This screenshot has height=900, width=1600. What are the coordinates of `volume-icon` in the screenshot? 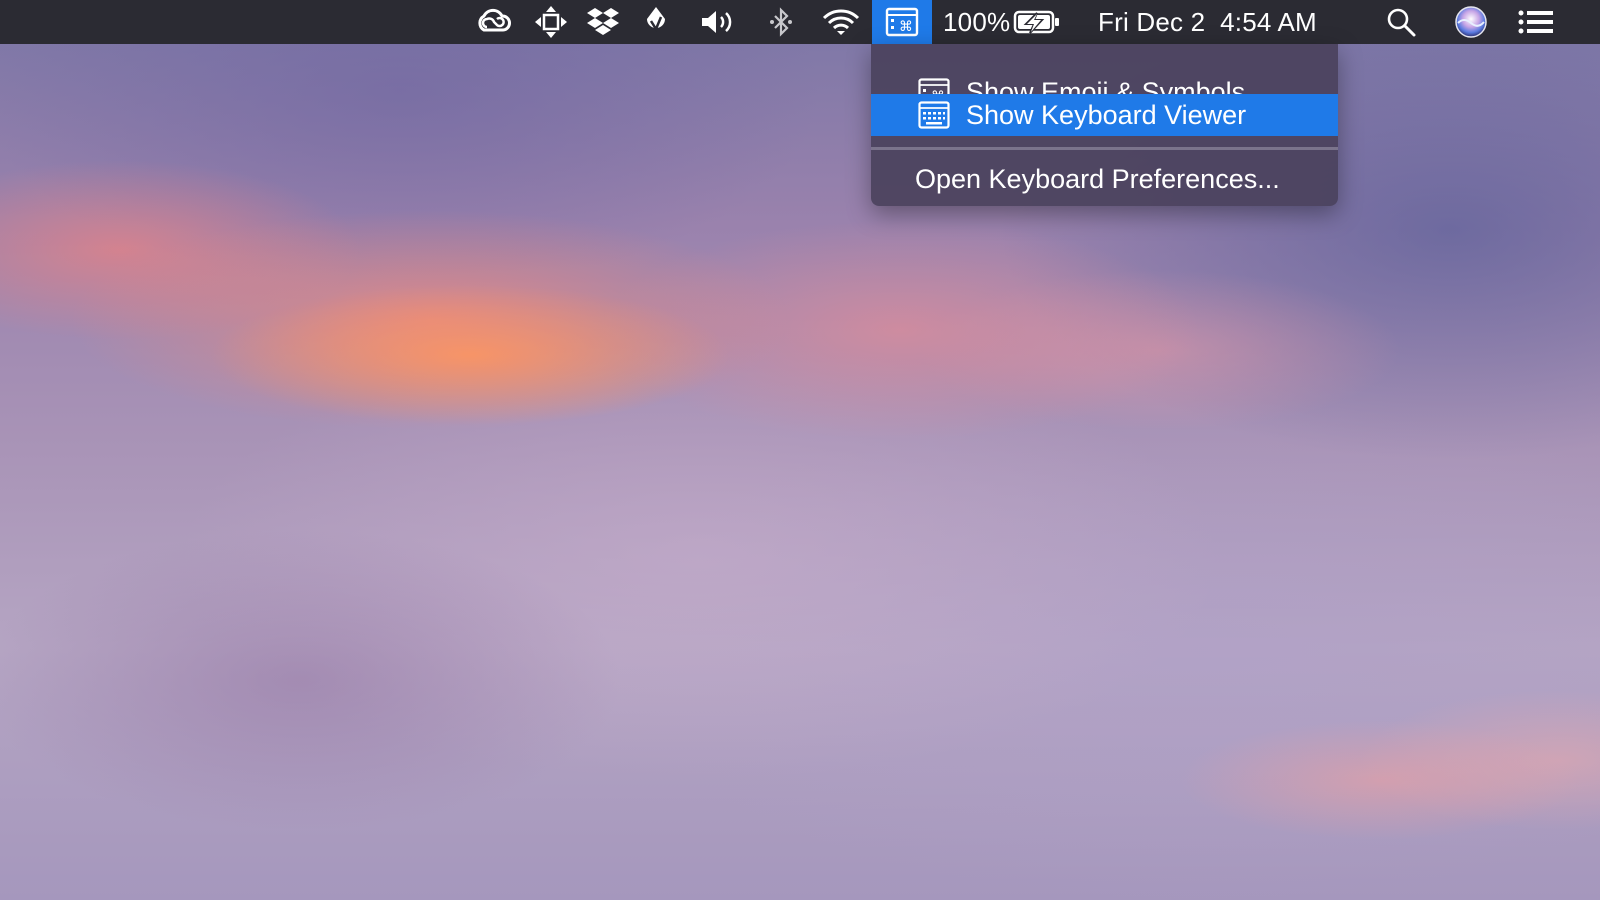 It's located at (718, 22).